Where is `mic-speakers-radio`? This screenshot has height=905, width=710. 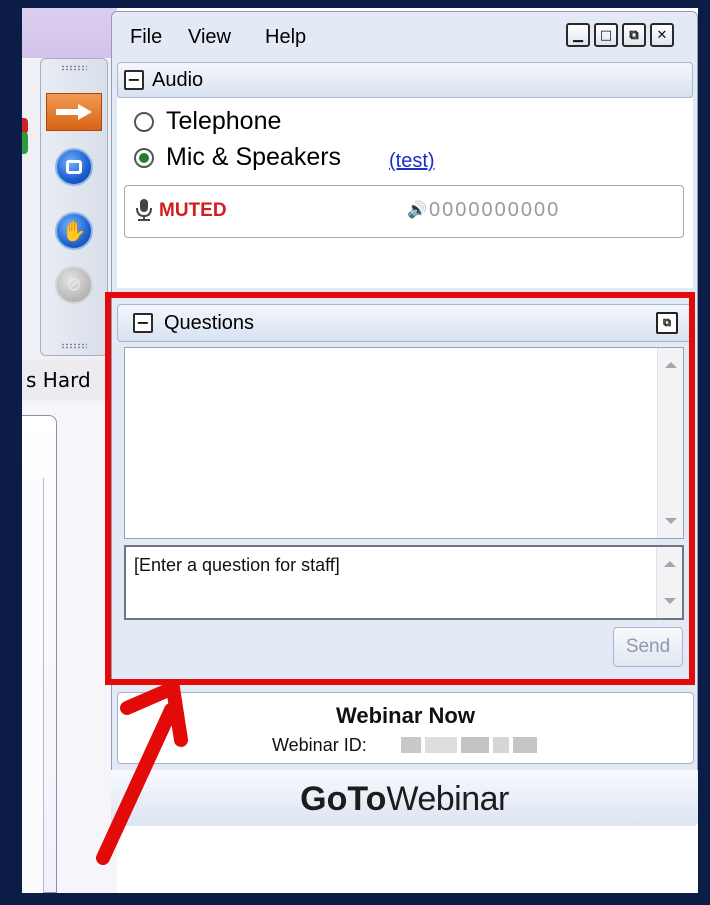
mic-speakers-radio is located at coordinates (144, 158).